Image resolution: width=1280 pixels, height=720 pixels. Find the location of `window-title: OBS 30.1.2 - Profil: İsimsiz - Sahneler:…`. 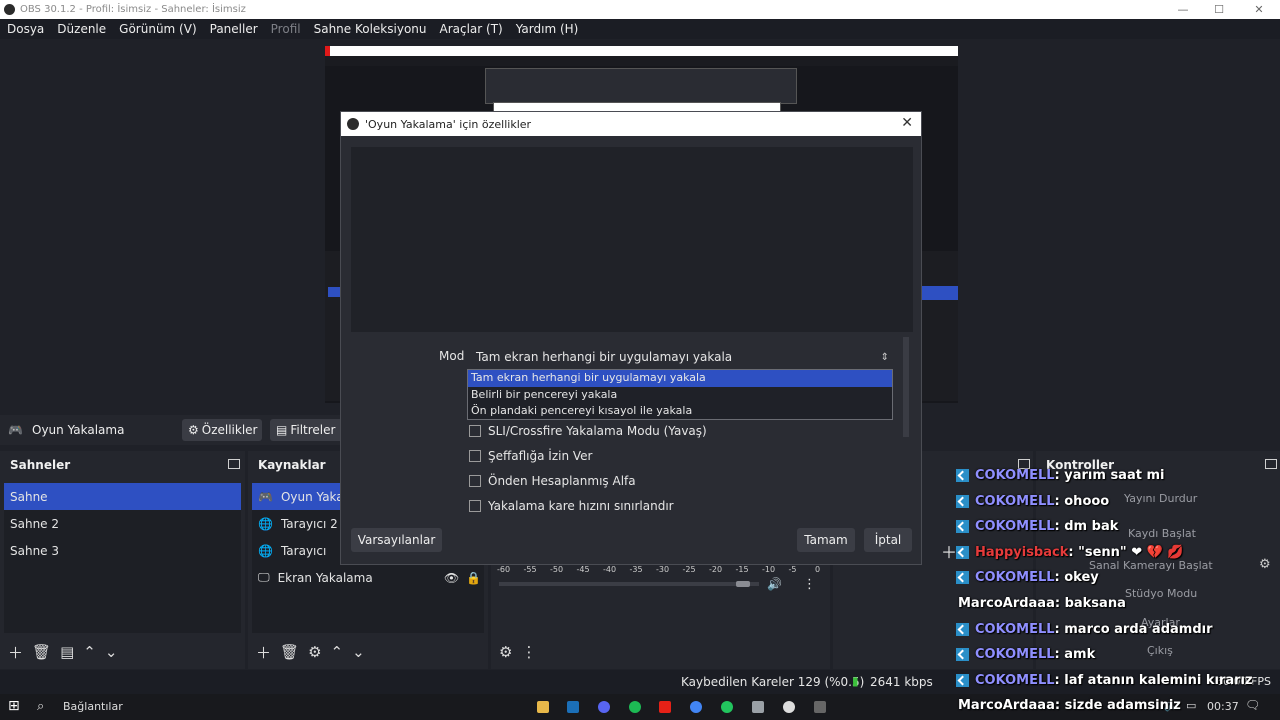

window-title: OBS 30.1.2 - Profil: İsimsiz - Sahneler:… is located at coordinates (133, 9).